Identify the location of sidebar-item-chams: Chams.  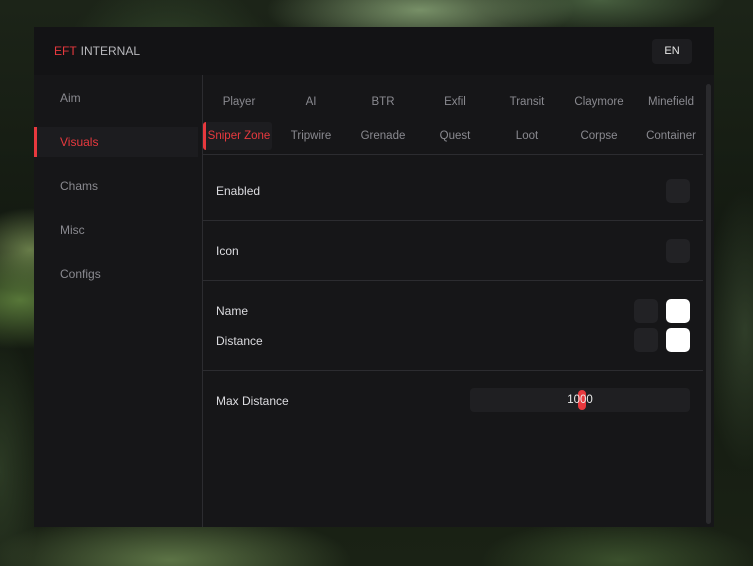
(116, 186).